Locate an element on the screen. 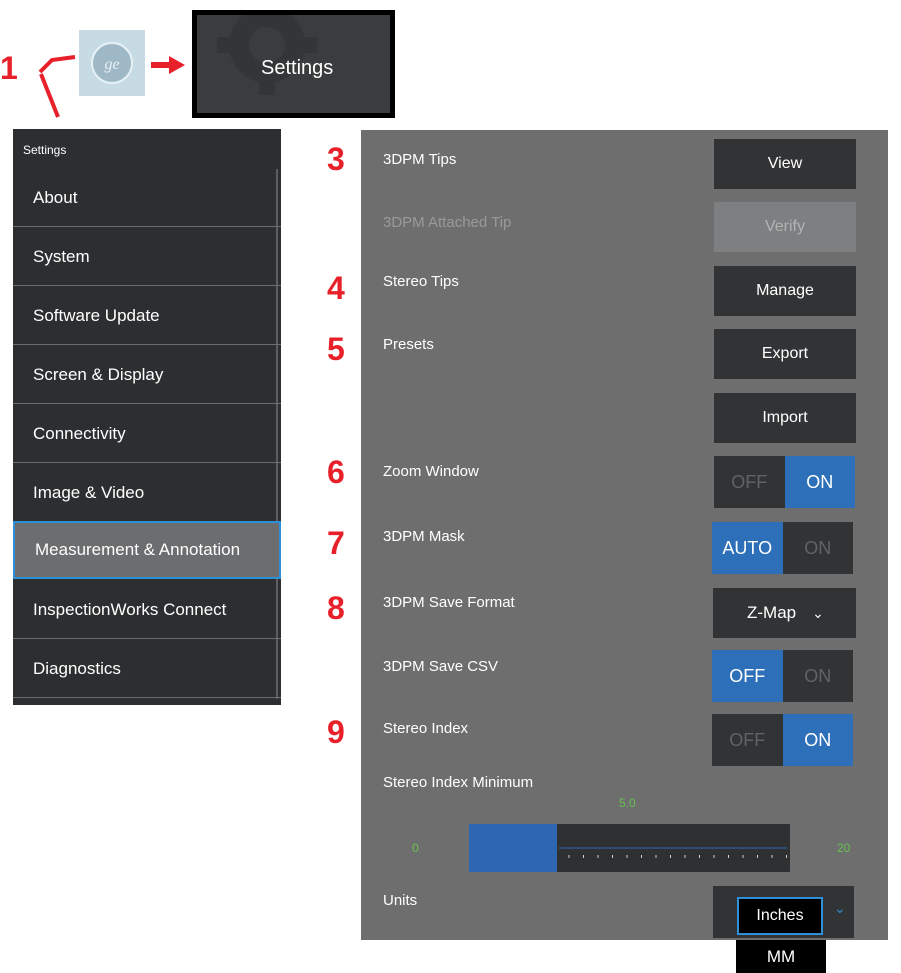 The height and width of the screenshot is (973, 901). save-csv-toggle: OFF ON is located at coordinates (782, 676).